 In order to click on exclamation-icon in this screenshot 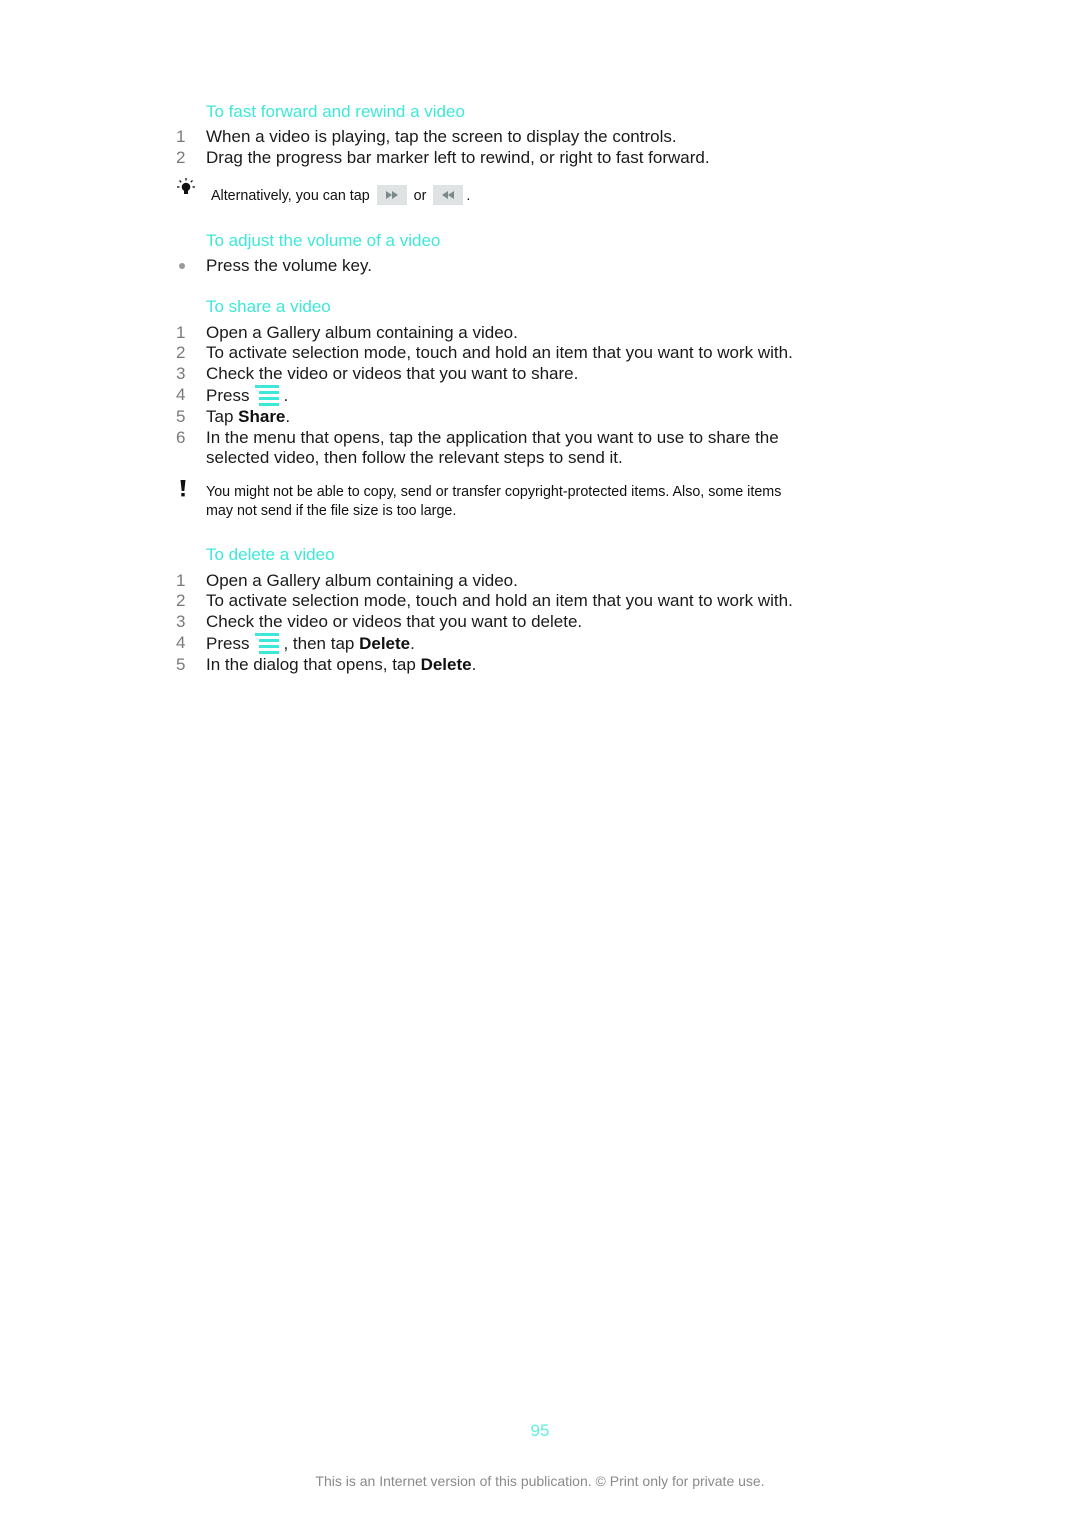, I will do `click(183, 489)`.